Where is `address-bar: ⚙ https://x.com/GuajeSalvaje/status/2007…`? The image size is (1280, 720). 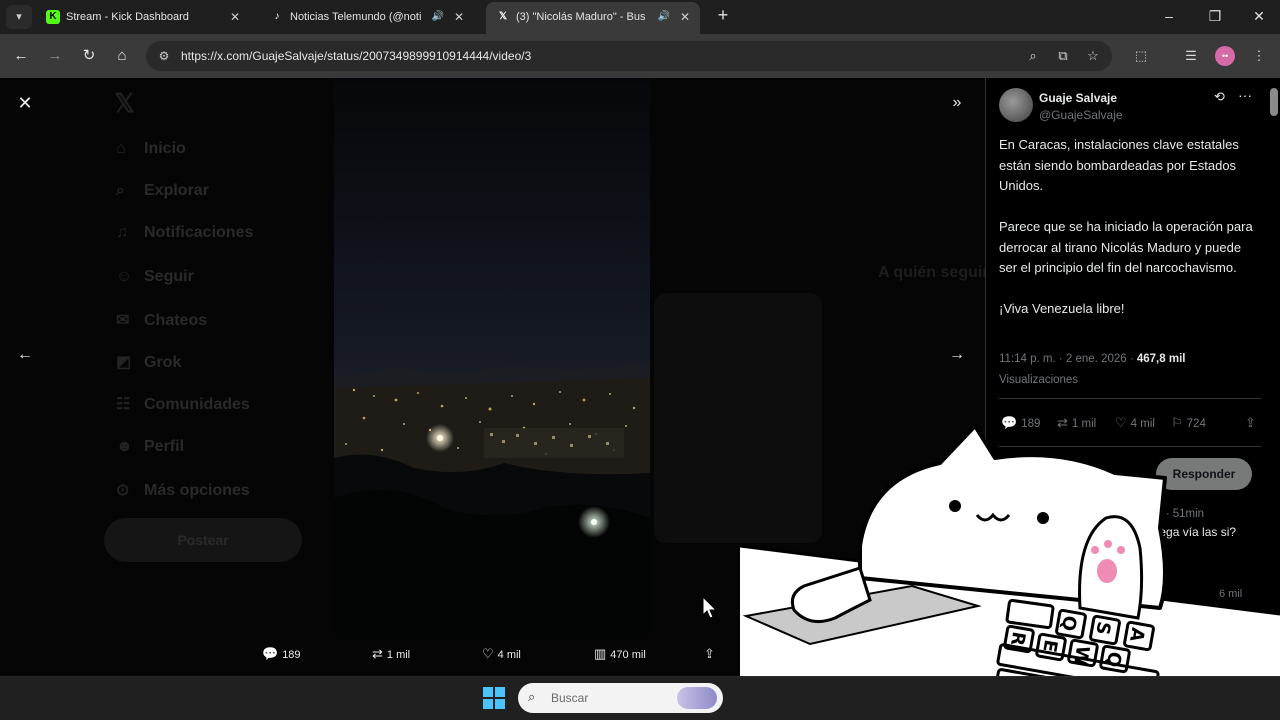
address-bar: ⚙ https://x.com/GuajeSalvaje/status/2007… is located at coordinates (629, 56).